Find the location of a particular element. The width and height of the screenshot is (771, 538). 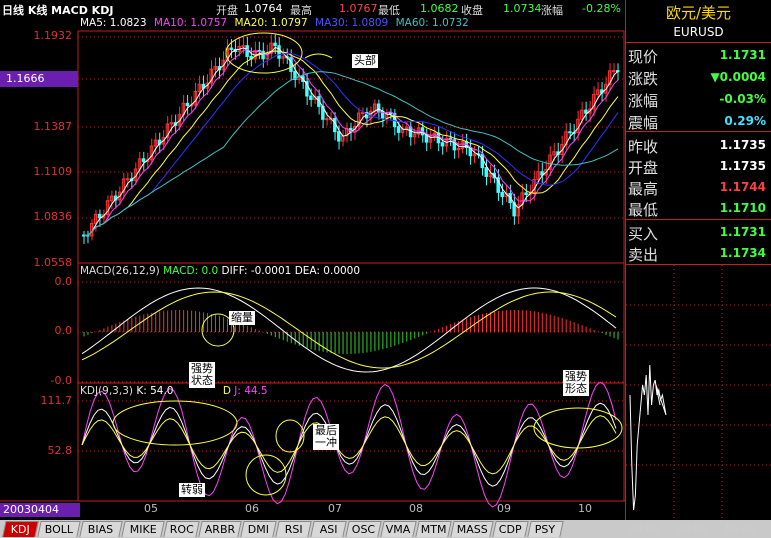

quote-row-label: 现价 is located at coordinates (643, 57).